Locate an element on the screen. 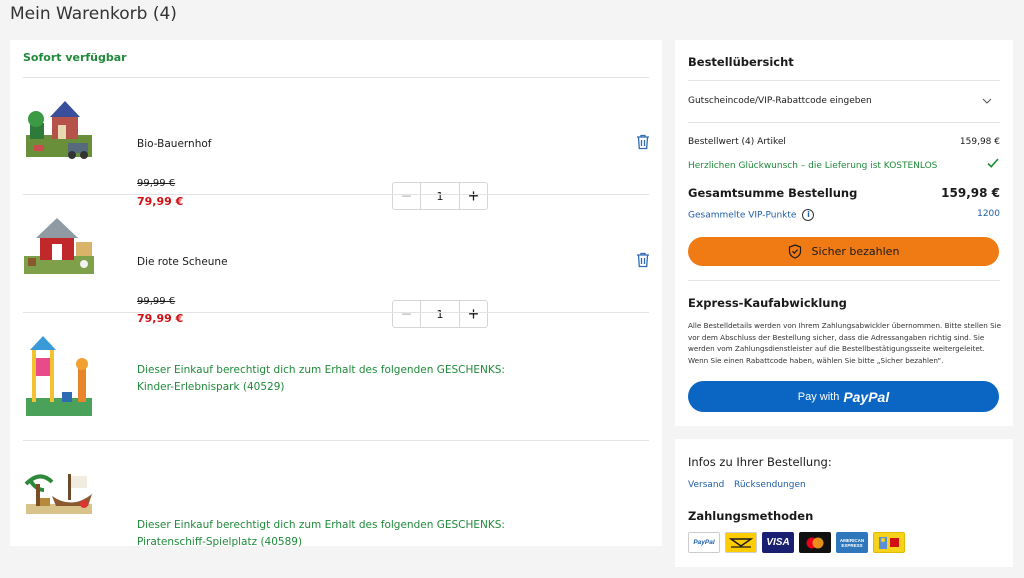  coupon-label: Gutscheincode/VIP-Rabattcode eingeben is located at coordinates (780, 101).